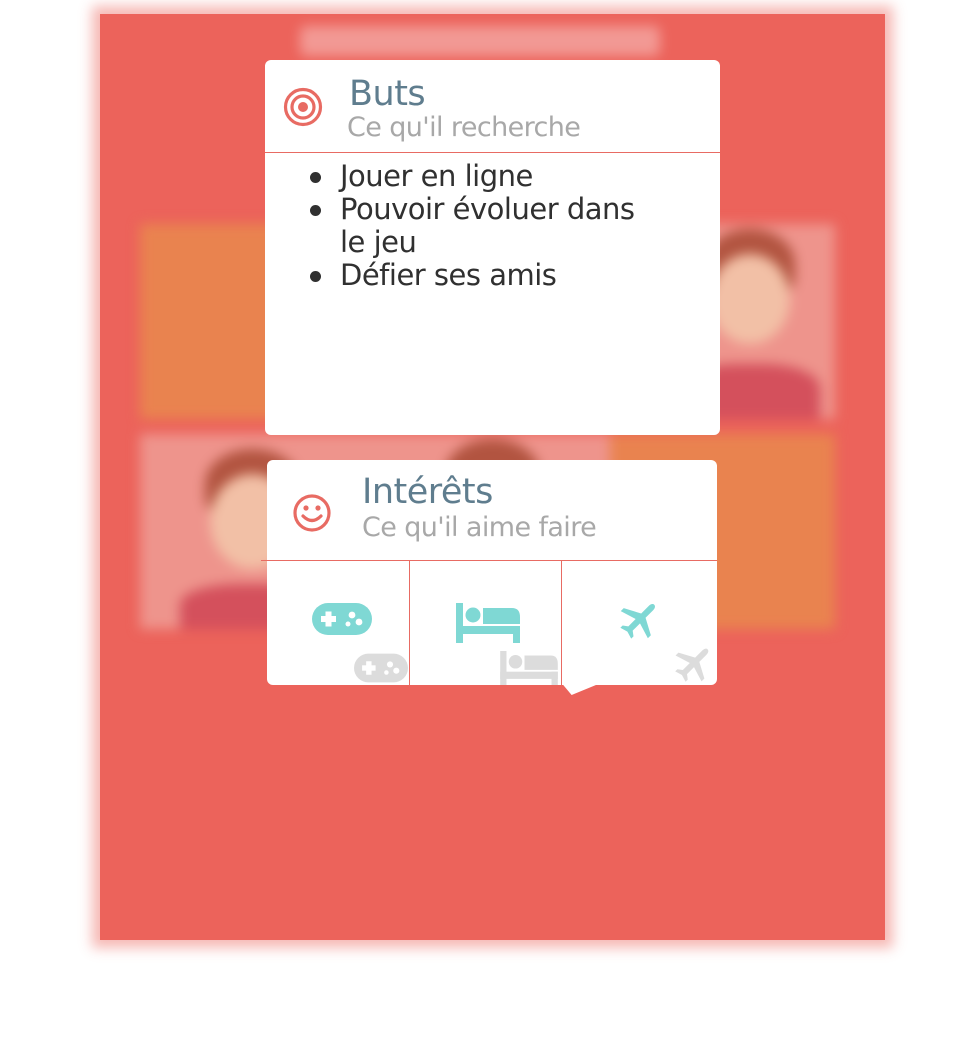 This screenshot has width=962, height=1058. I want to click on bed-watermark-icon, so click(529, 668).